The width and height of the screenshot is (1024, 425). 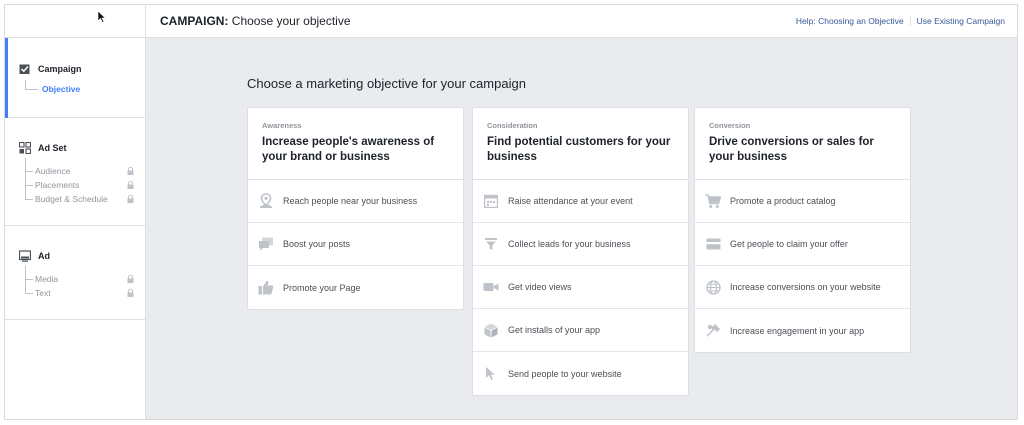 What do you see at coordinates (805, 287) in the screenshot?
I see `option-label: Increase conversions on your website` at bounding box center [805, 287].